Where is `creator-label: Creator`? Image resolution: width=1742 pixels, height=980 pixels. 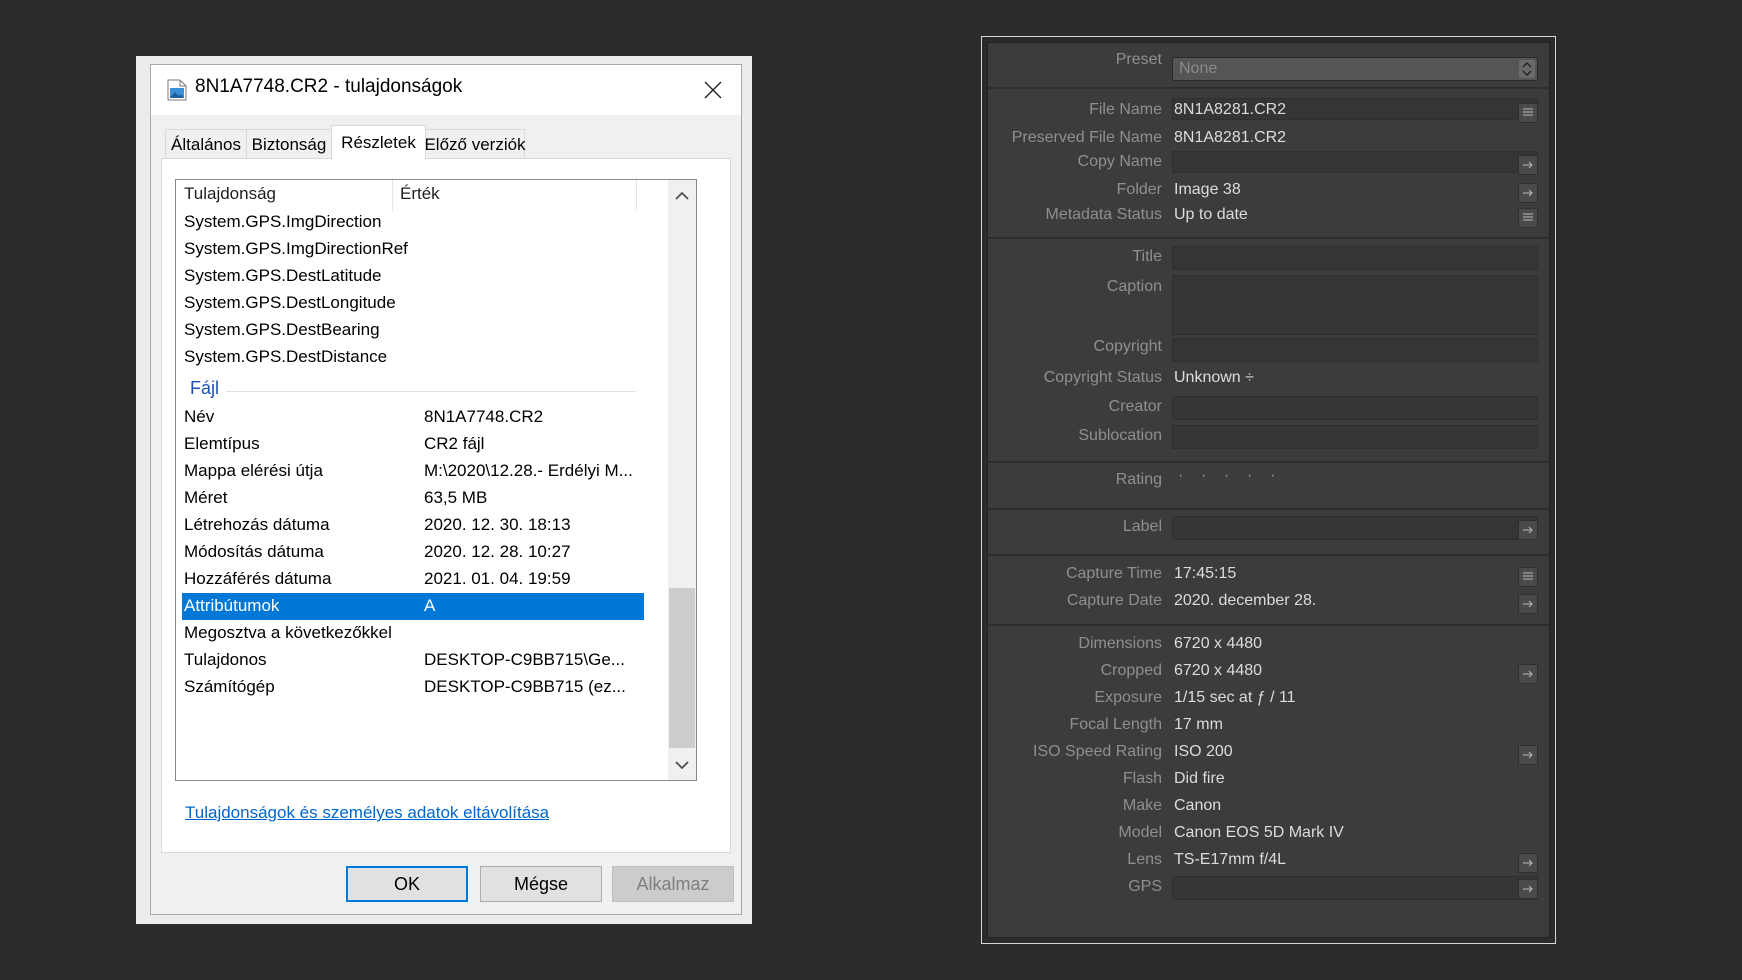
creator-label: Creator is located at coordinates (1135, 406).